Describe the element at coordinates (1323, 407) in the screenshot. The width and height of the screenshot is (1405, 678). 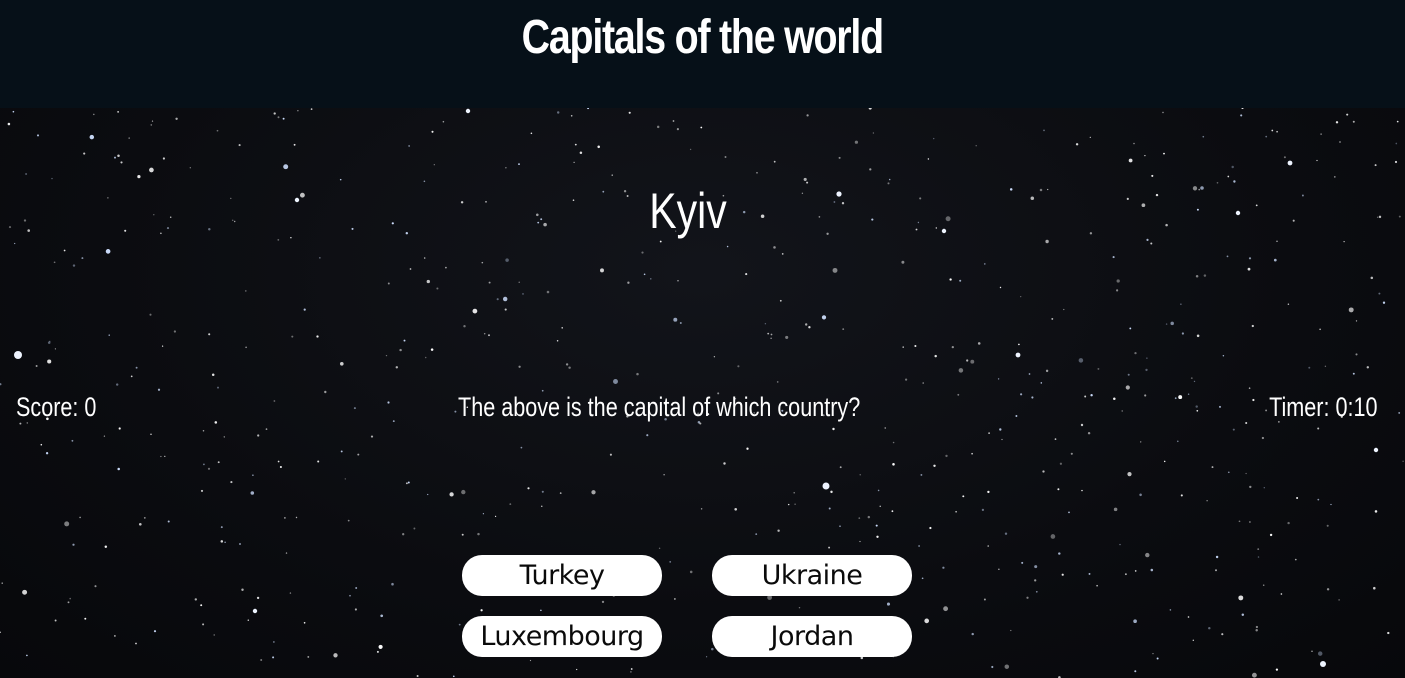
I see `timer-display: Timer: 0:10` at that location.